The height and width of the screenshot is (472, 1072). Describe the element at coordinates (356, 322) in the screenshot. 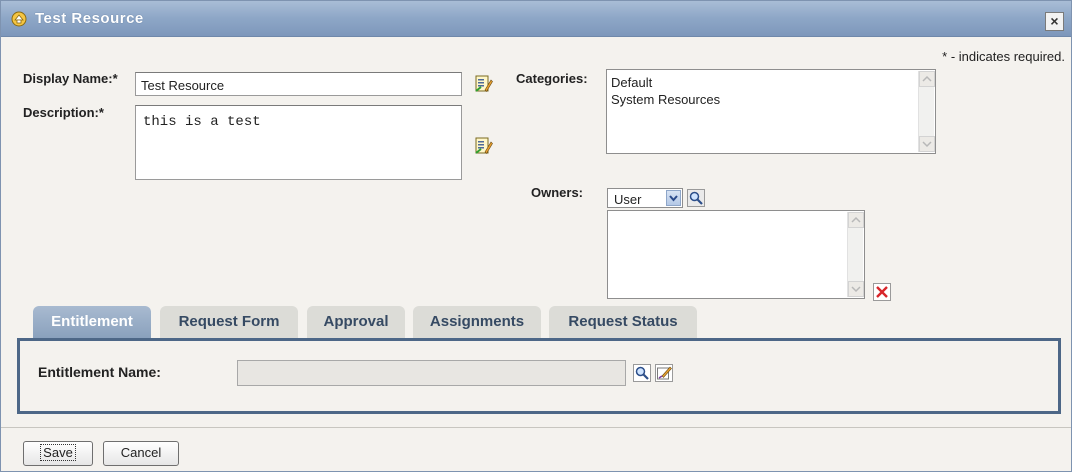

I see `tab-approval: Approval` at that location.